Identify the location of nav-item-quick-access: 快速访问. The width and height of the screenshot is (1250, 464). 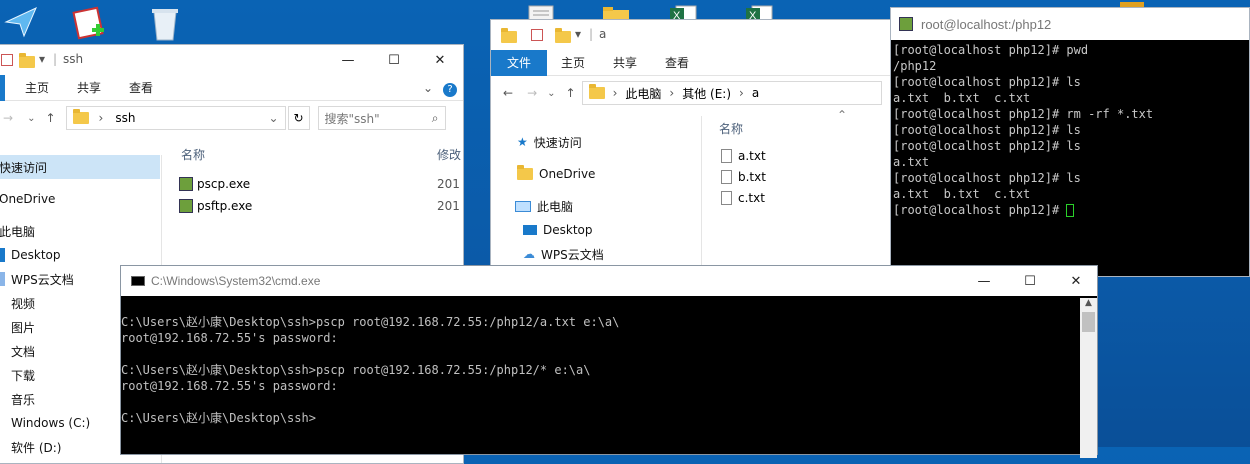
(80, 167).